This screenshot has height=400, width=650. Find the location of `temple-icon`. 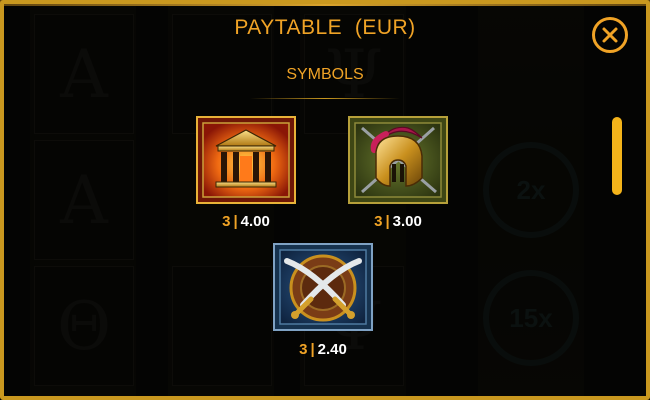

temple-icon is located at coordinates (246, 160).